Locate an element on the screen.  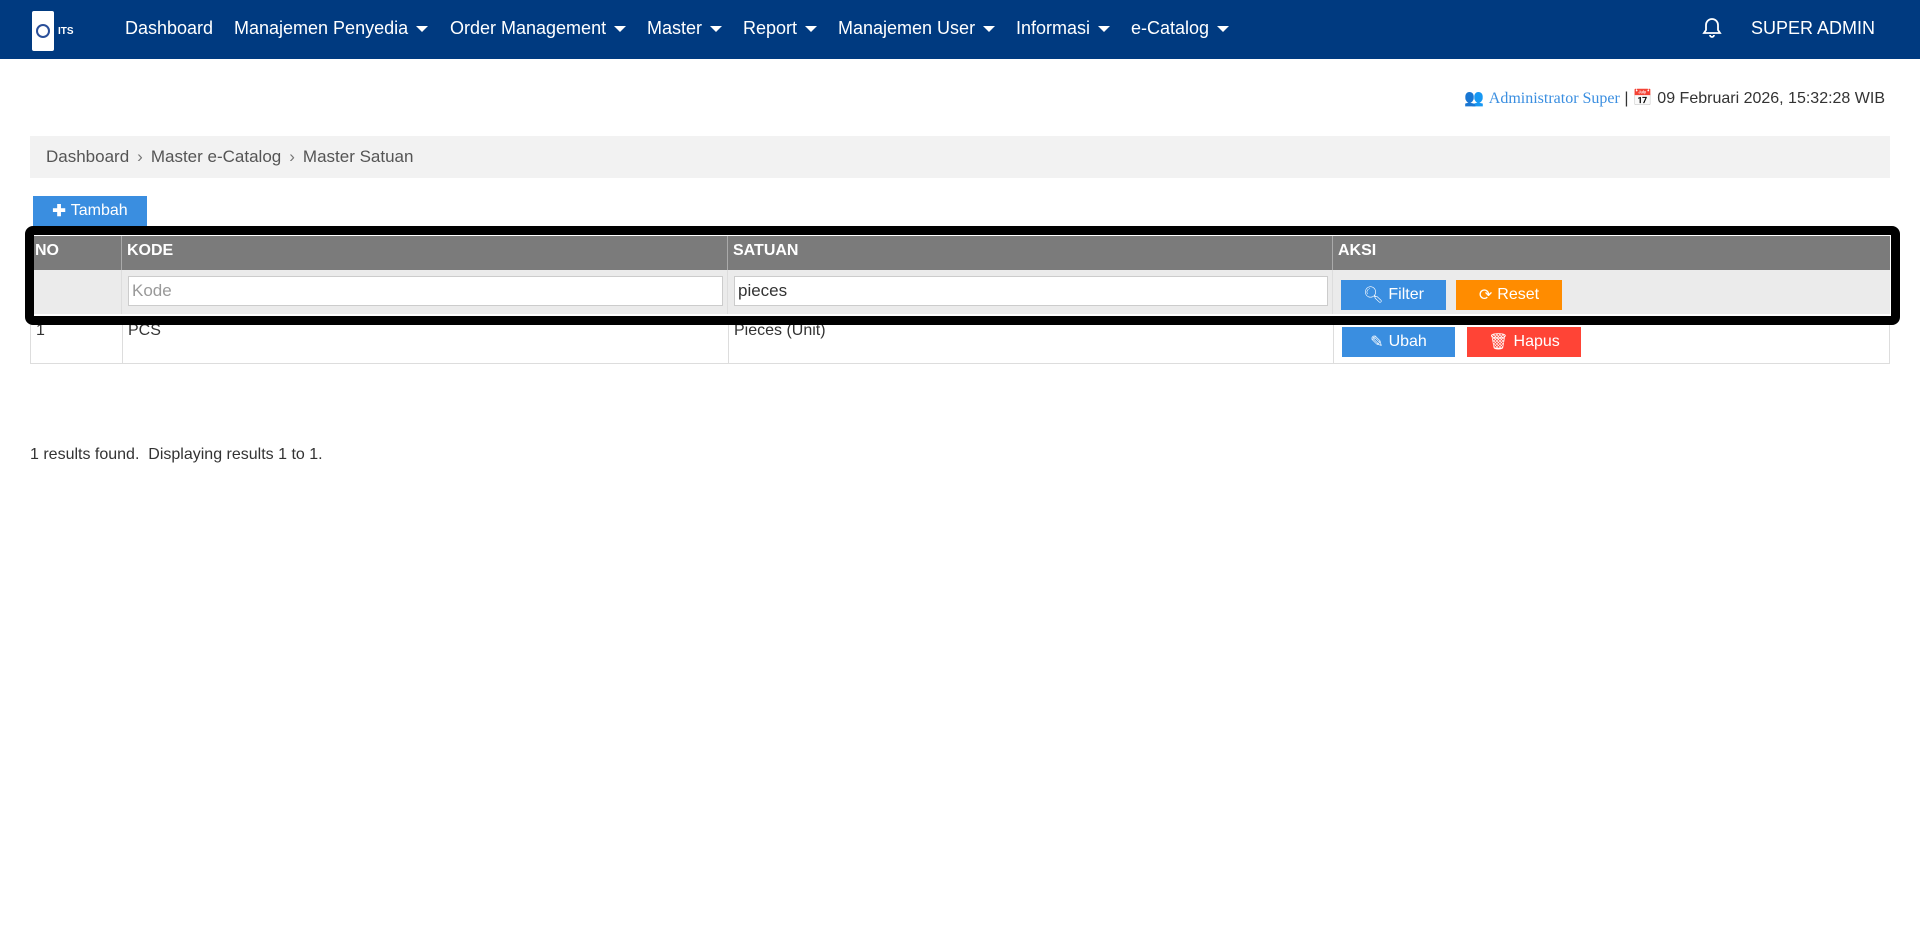
calendar-icon: 📅 is located at coordinates (1642, 98).